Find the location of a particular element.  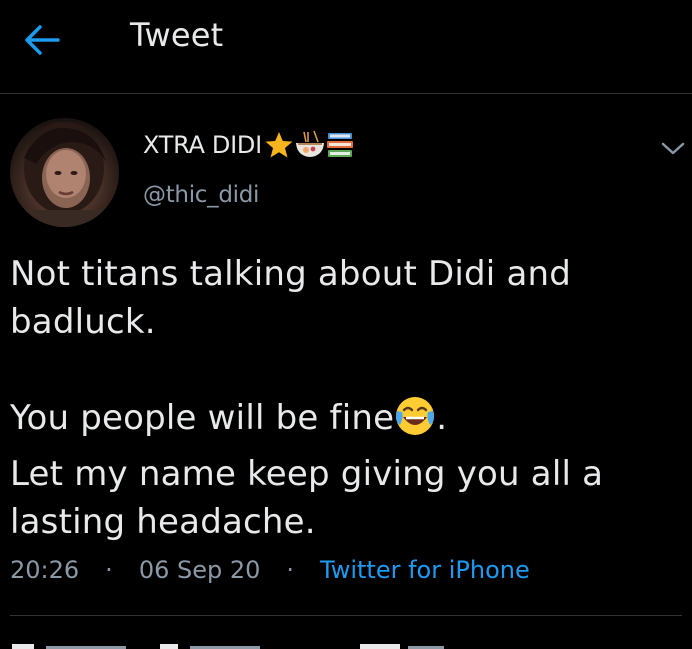

ramen-bowl-icon is located at coordinates (309, 143).